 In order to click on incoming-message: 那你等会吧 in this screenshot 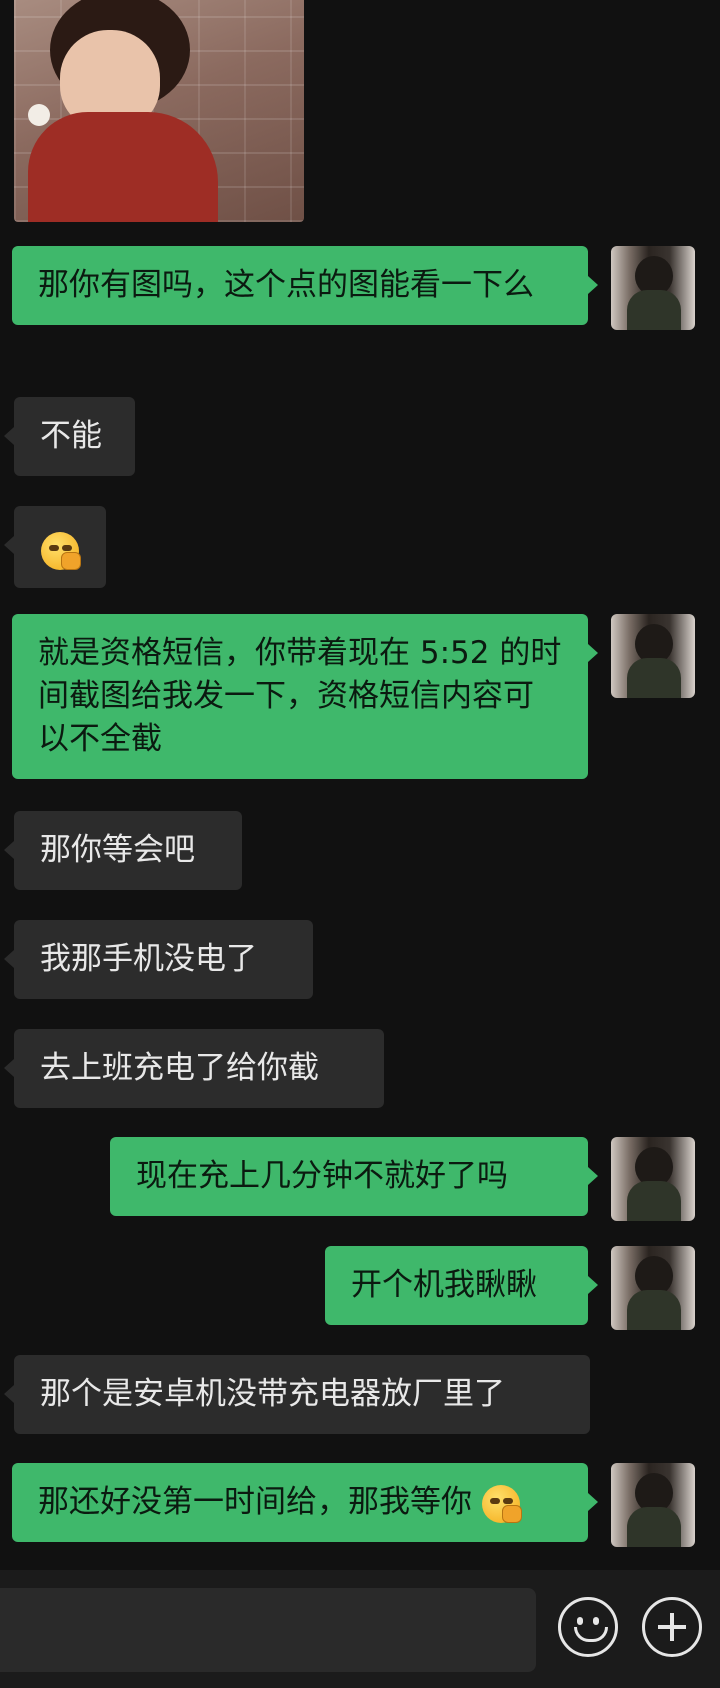, I will do `click(123, 850)`.